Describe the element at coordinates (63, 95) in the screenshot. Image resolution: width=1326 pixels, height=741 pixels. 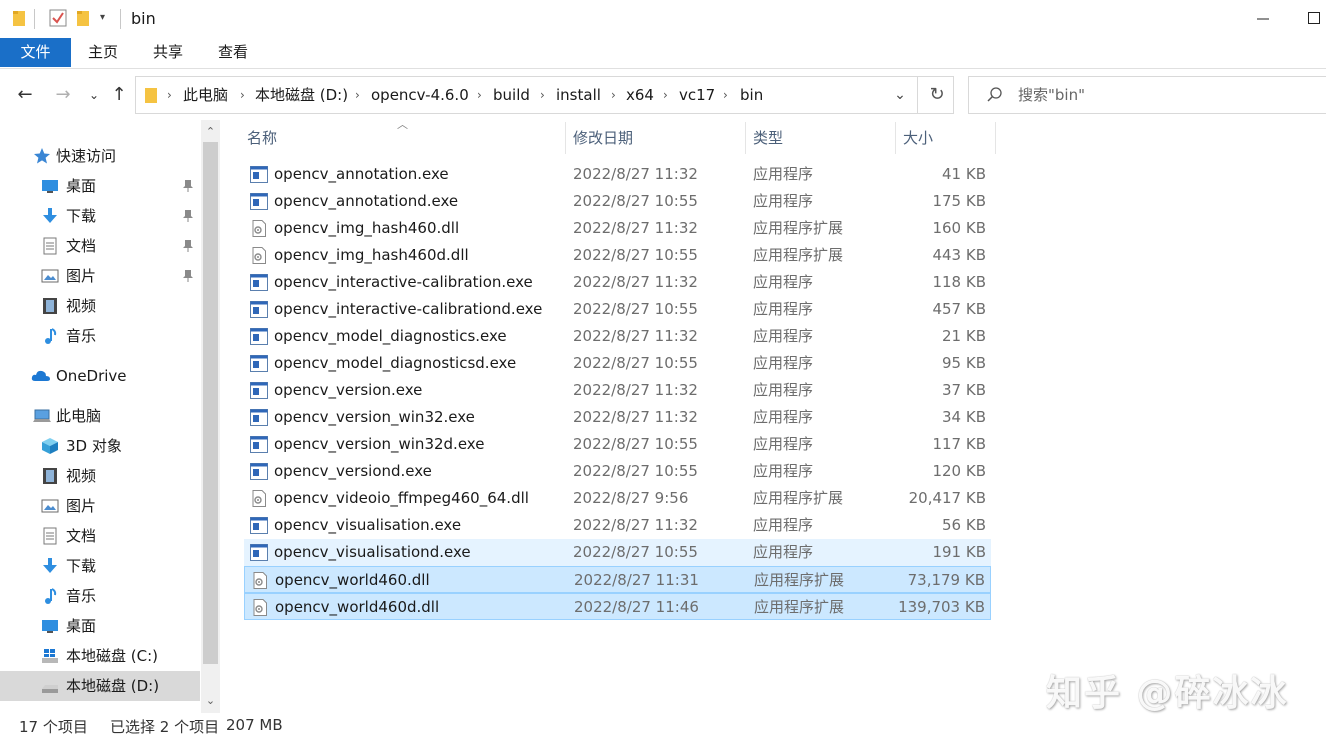
I see `forward-button: →` at that location.